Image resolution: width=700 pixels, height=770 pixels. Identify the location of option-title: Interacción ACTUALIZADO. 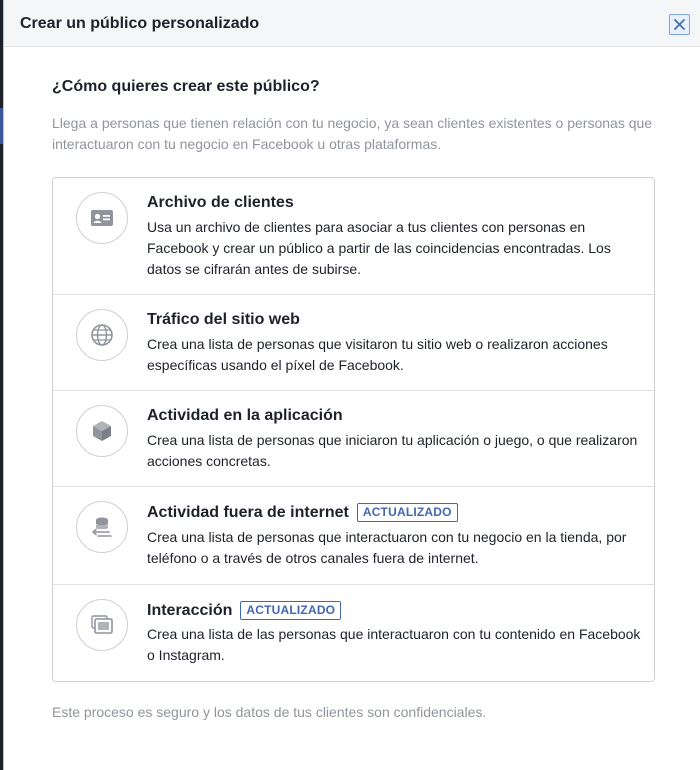
(244, 610).